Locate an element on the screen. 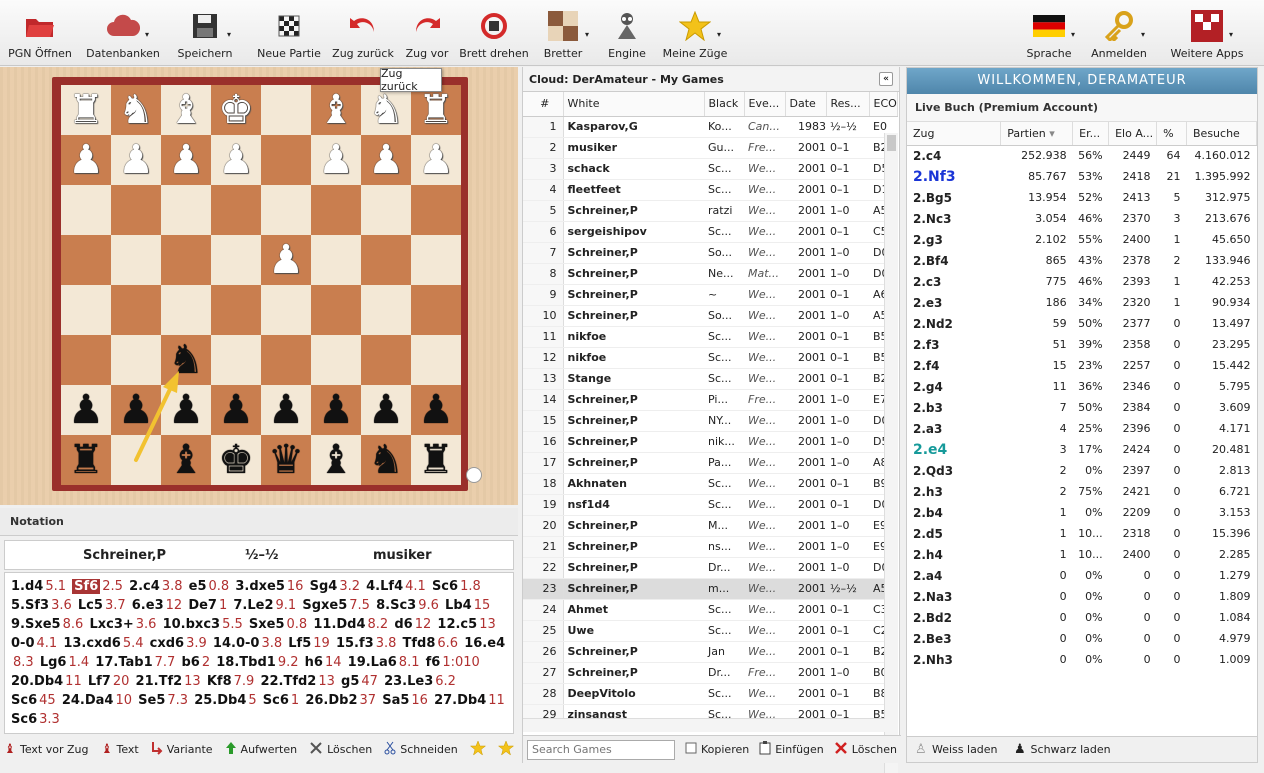  move: Lf5 is located at coordinates (299, 643).